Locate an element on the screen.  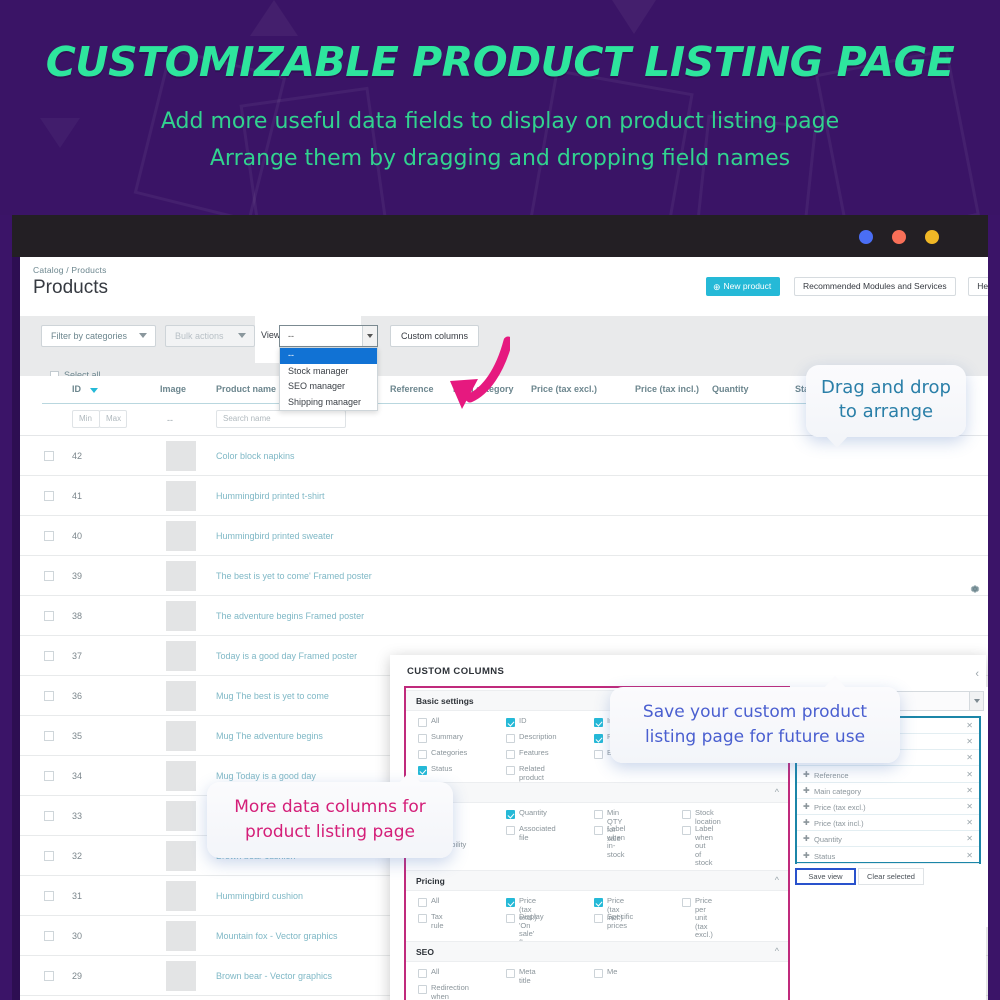
window-dot-yellow-icon is located at coordinates (932, 237).